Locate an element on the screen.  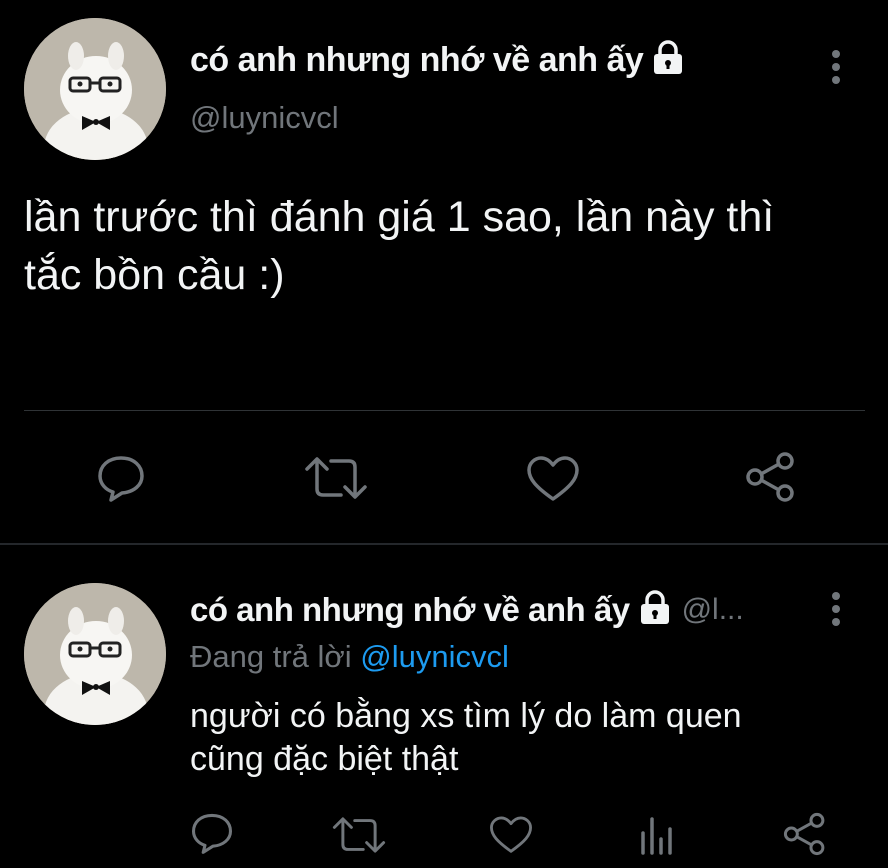
tweet-text-line: người có bằng xs tìm lý do làm quen is located at coordinates (466, 716).